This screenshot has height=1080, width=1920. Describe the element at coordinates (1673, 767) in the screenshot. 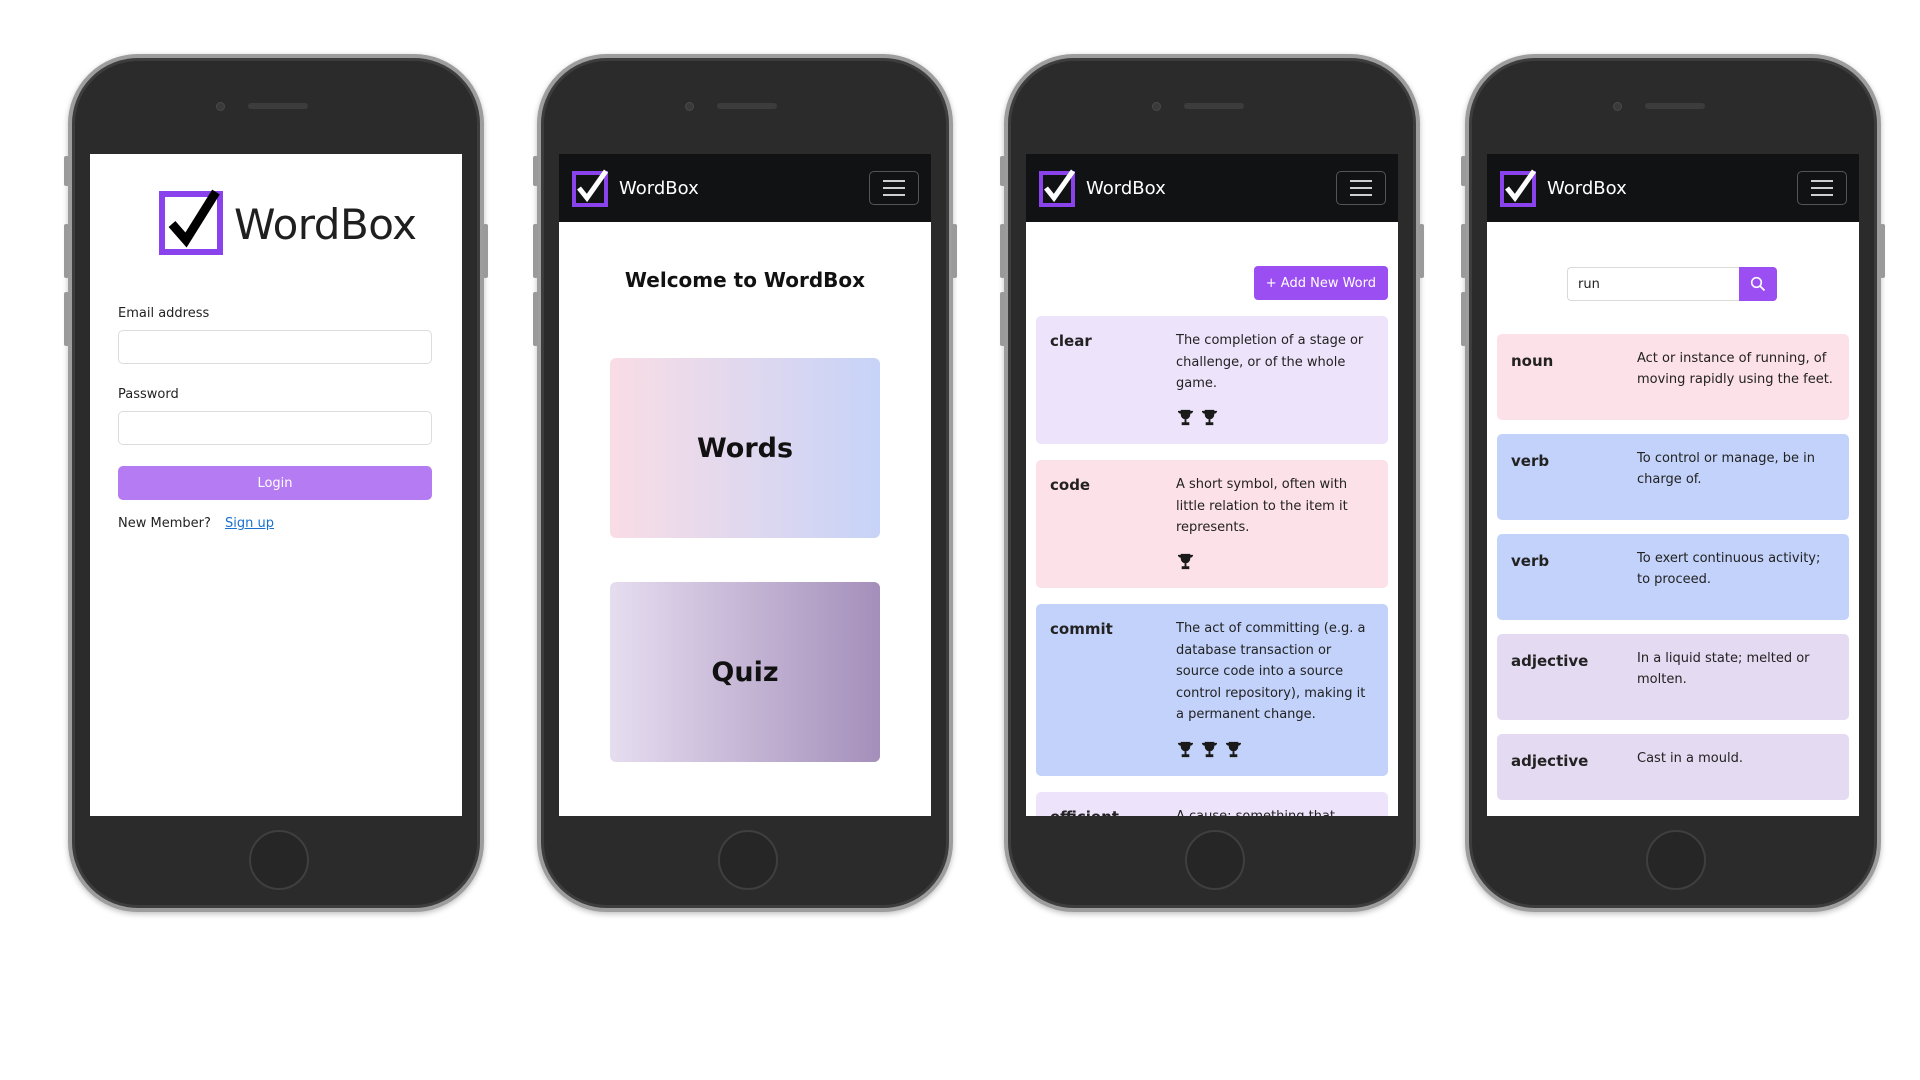

I see `definition-card: adjective Cast in a mould.` at that location.